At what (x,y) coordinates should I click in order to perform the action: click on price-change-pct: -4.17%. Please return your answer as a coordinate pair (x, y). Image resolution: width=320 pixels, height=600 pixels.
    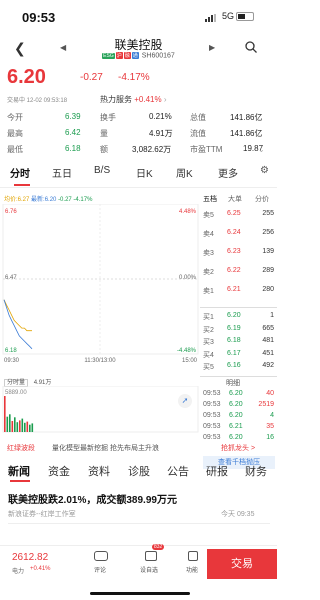
    Looking at the image, I should click on (134, 77).